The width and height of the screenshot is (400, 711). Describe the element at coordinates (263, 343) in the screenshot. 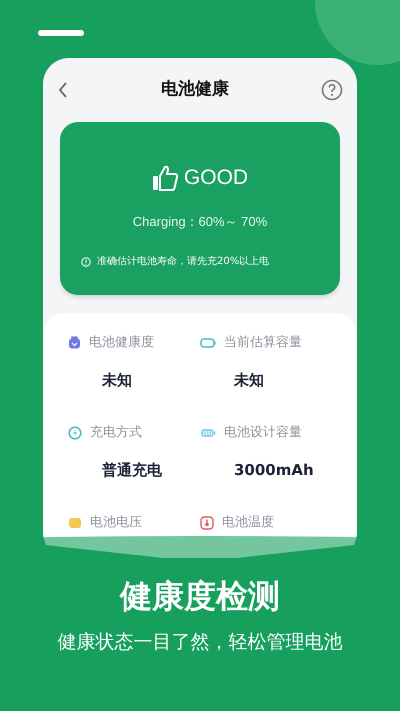

I see `stat-label: 当前估算容量` at that location.